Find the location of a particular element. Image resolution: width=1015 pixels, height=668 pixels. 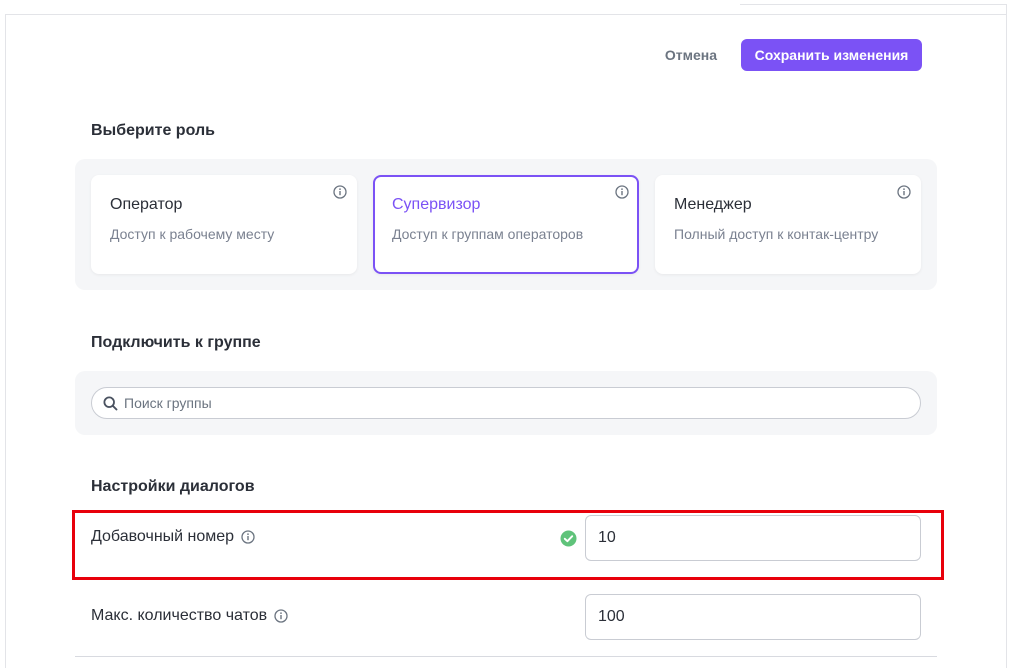

group-search-input is located at coordinates (514, 403).